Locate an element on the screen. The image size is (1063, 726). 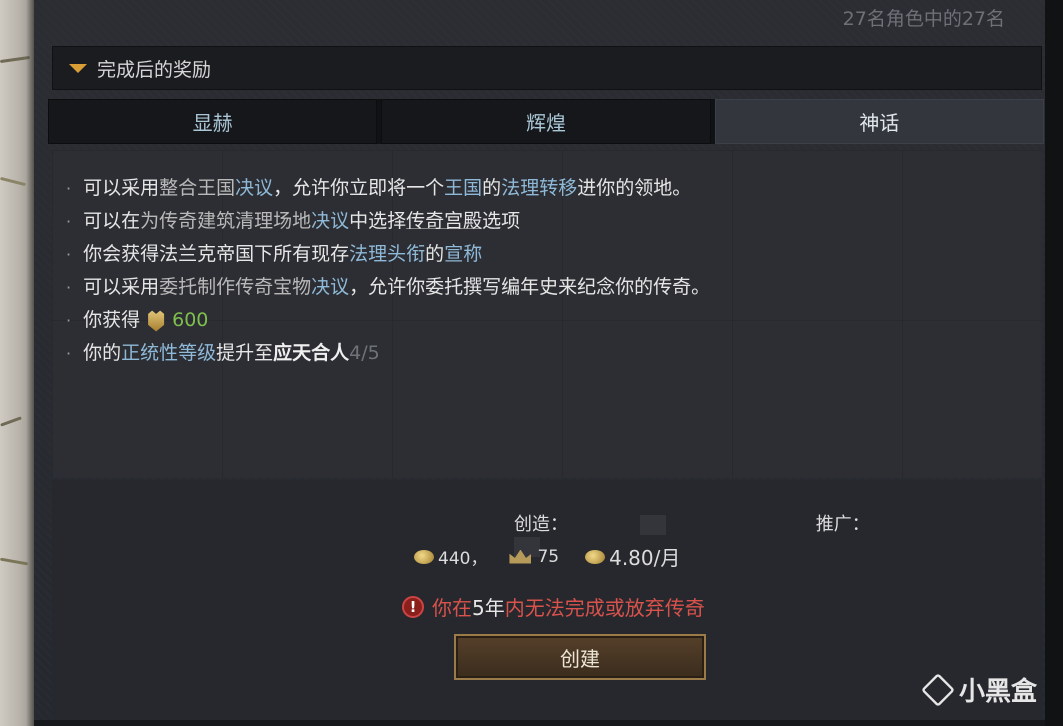
reward-text: 进你的领地。 is located at coordinates (634, 188).